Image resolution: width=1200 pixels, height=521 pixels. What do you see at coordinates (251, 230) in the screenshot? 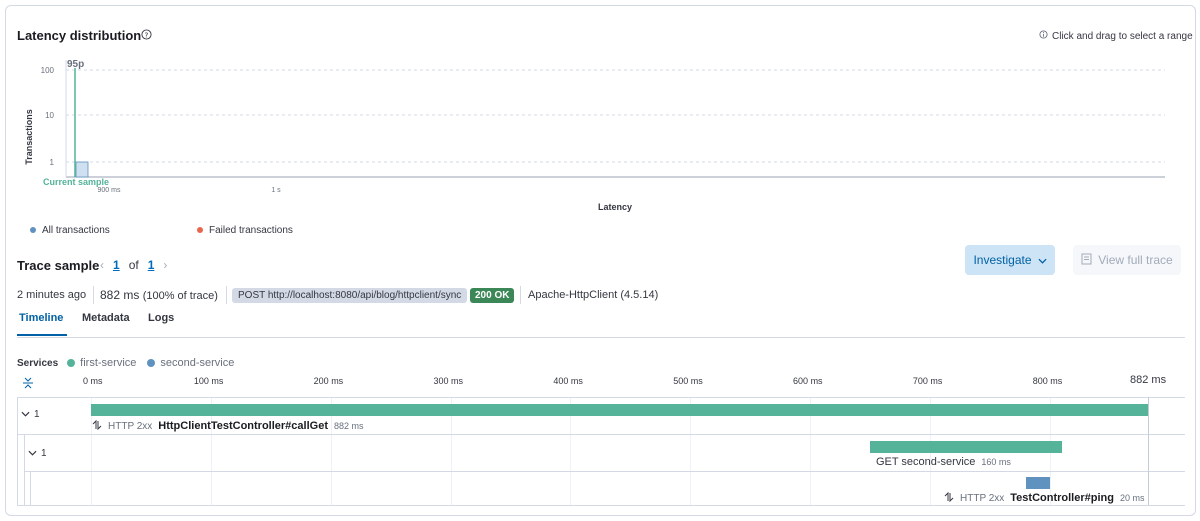
I see `legend-failed-label: Failed transactions` at bounding box center [251, 230].